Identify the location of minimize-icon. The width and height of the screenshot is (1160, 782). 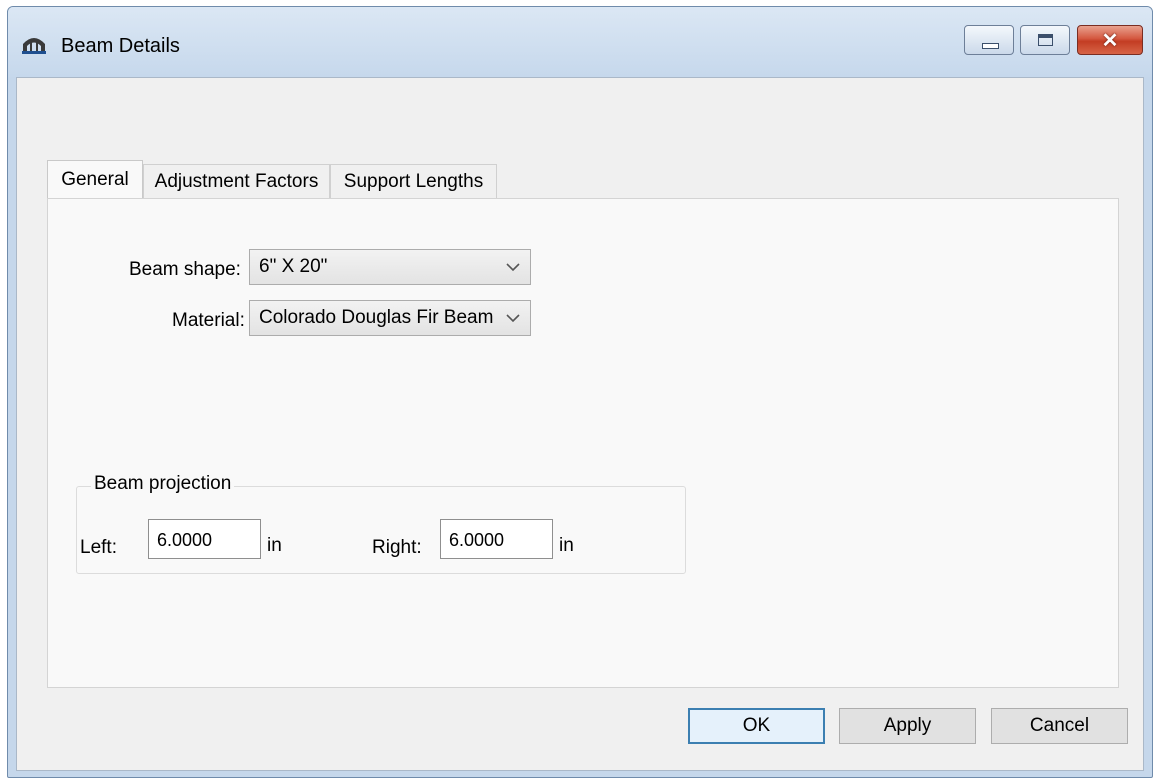
(990, 46).